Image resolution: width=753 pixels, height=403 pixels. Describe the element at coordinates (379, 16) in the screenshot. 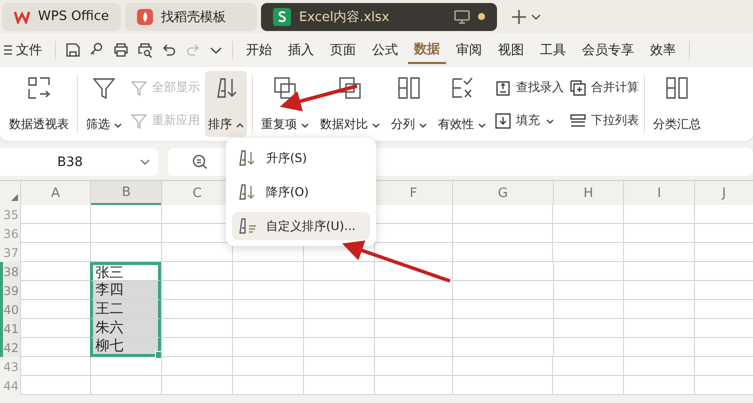

I see `document-tab: Excel内容.xlsx` at that location.